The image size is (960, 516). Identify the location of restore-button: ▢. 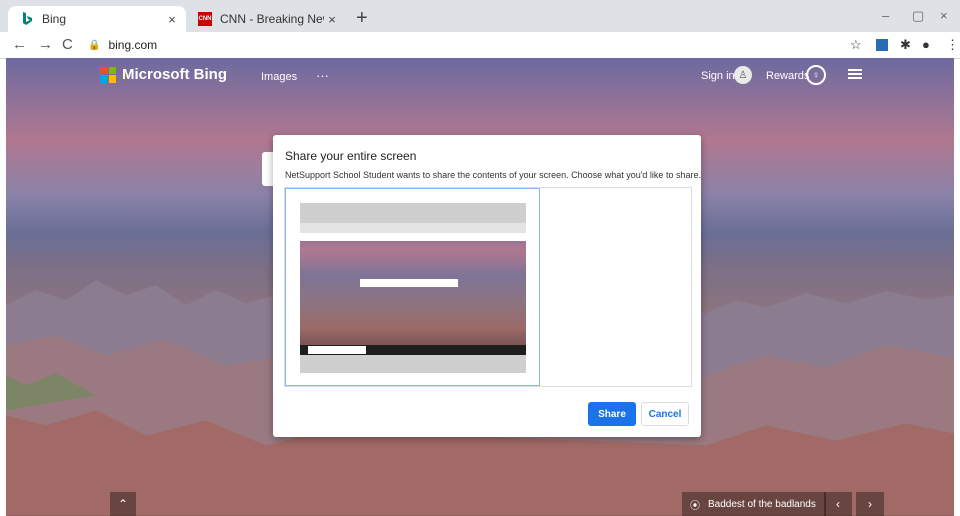
(918, 16).